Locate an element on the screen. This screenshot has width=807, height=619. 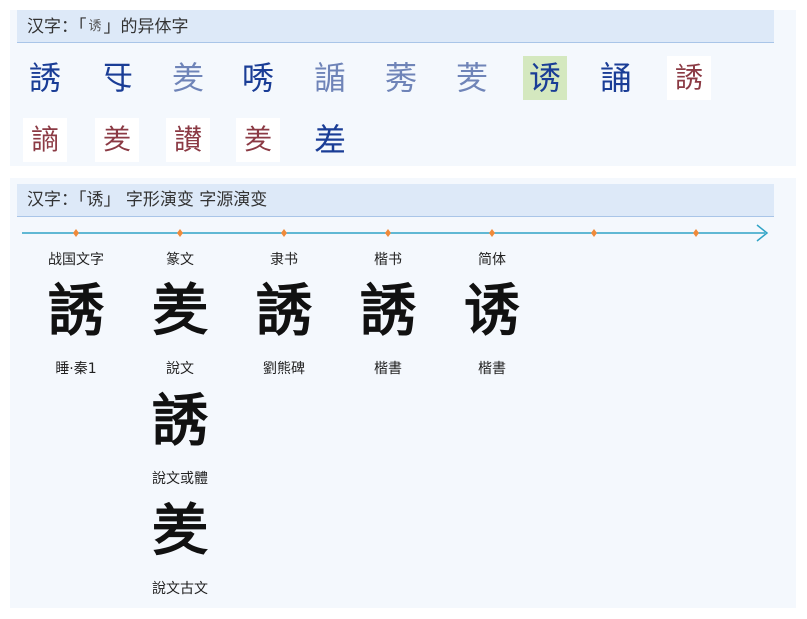
variant-glyph: 差 is located at coordinates (330, 140).